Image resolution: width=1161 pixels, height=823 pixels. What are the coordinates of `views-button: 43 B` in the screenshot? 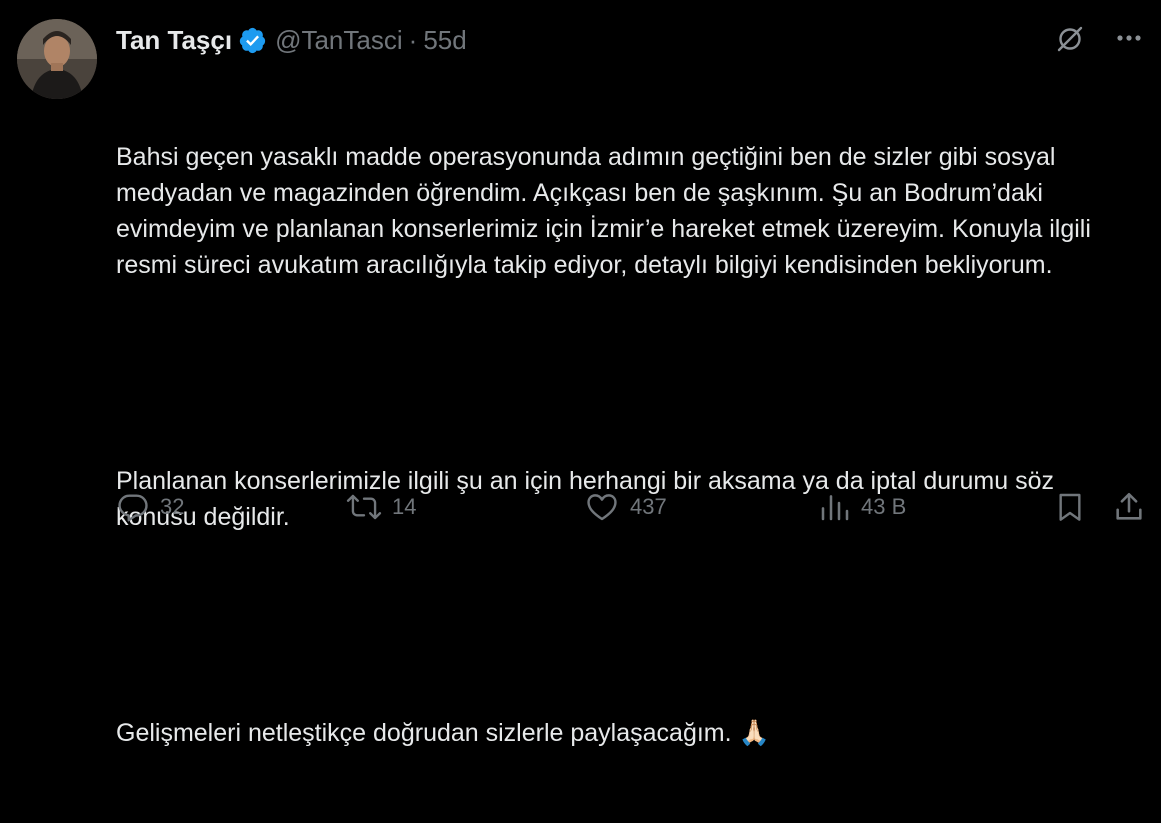 It's located at (862, 507).